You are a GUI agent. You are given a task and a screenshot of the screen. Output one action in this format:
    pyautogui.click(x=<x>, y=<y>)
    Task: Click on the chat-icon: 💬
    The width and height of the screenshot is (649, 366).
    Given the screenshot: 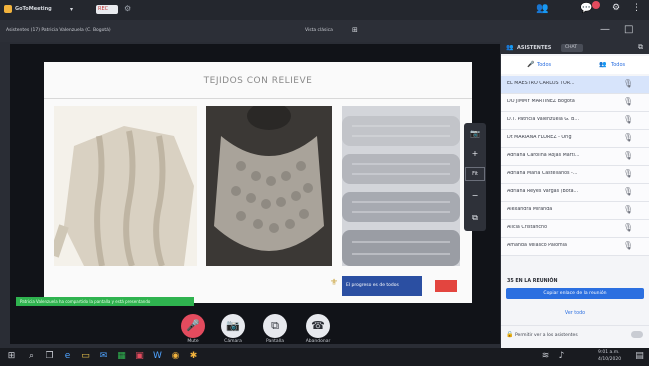 What is the action you would take?
    pyautogui.click(x=586, y=8)
    